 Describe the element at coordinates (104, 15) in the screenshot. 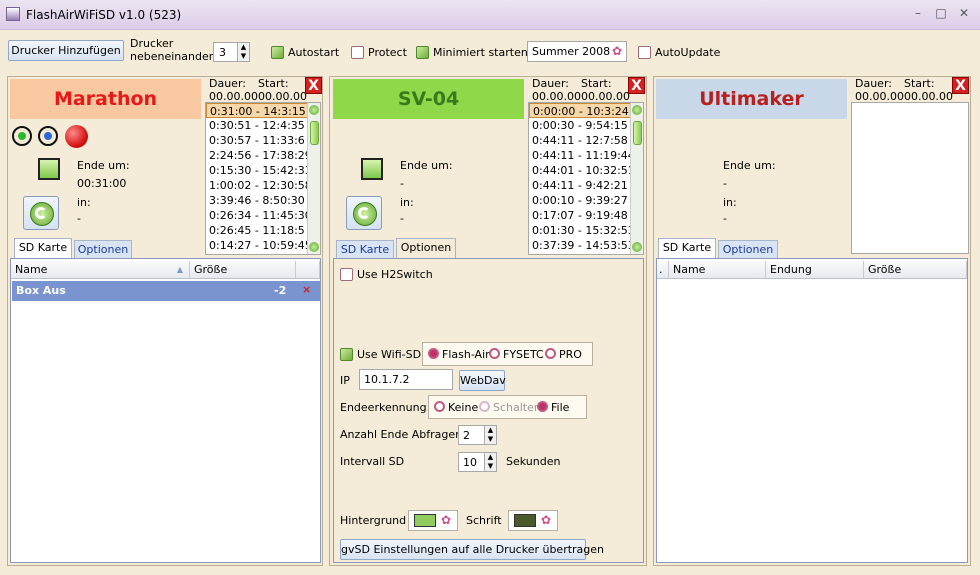

I see `window-title: FlashAirWiFiSD v1.0 (523)` at that location.